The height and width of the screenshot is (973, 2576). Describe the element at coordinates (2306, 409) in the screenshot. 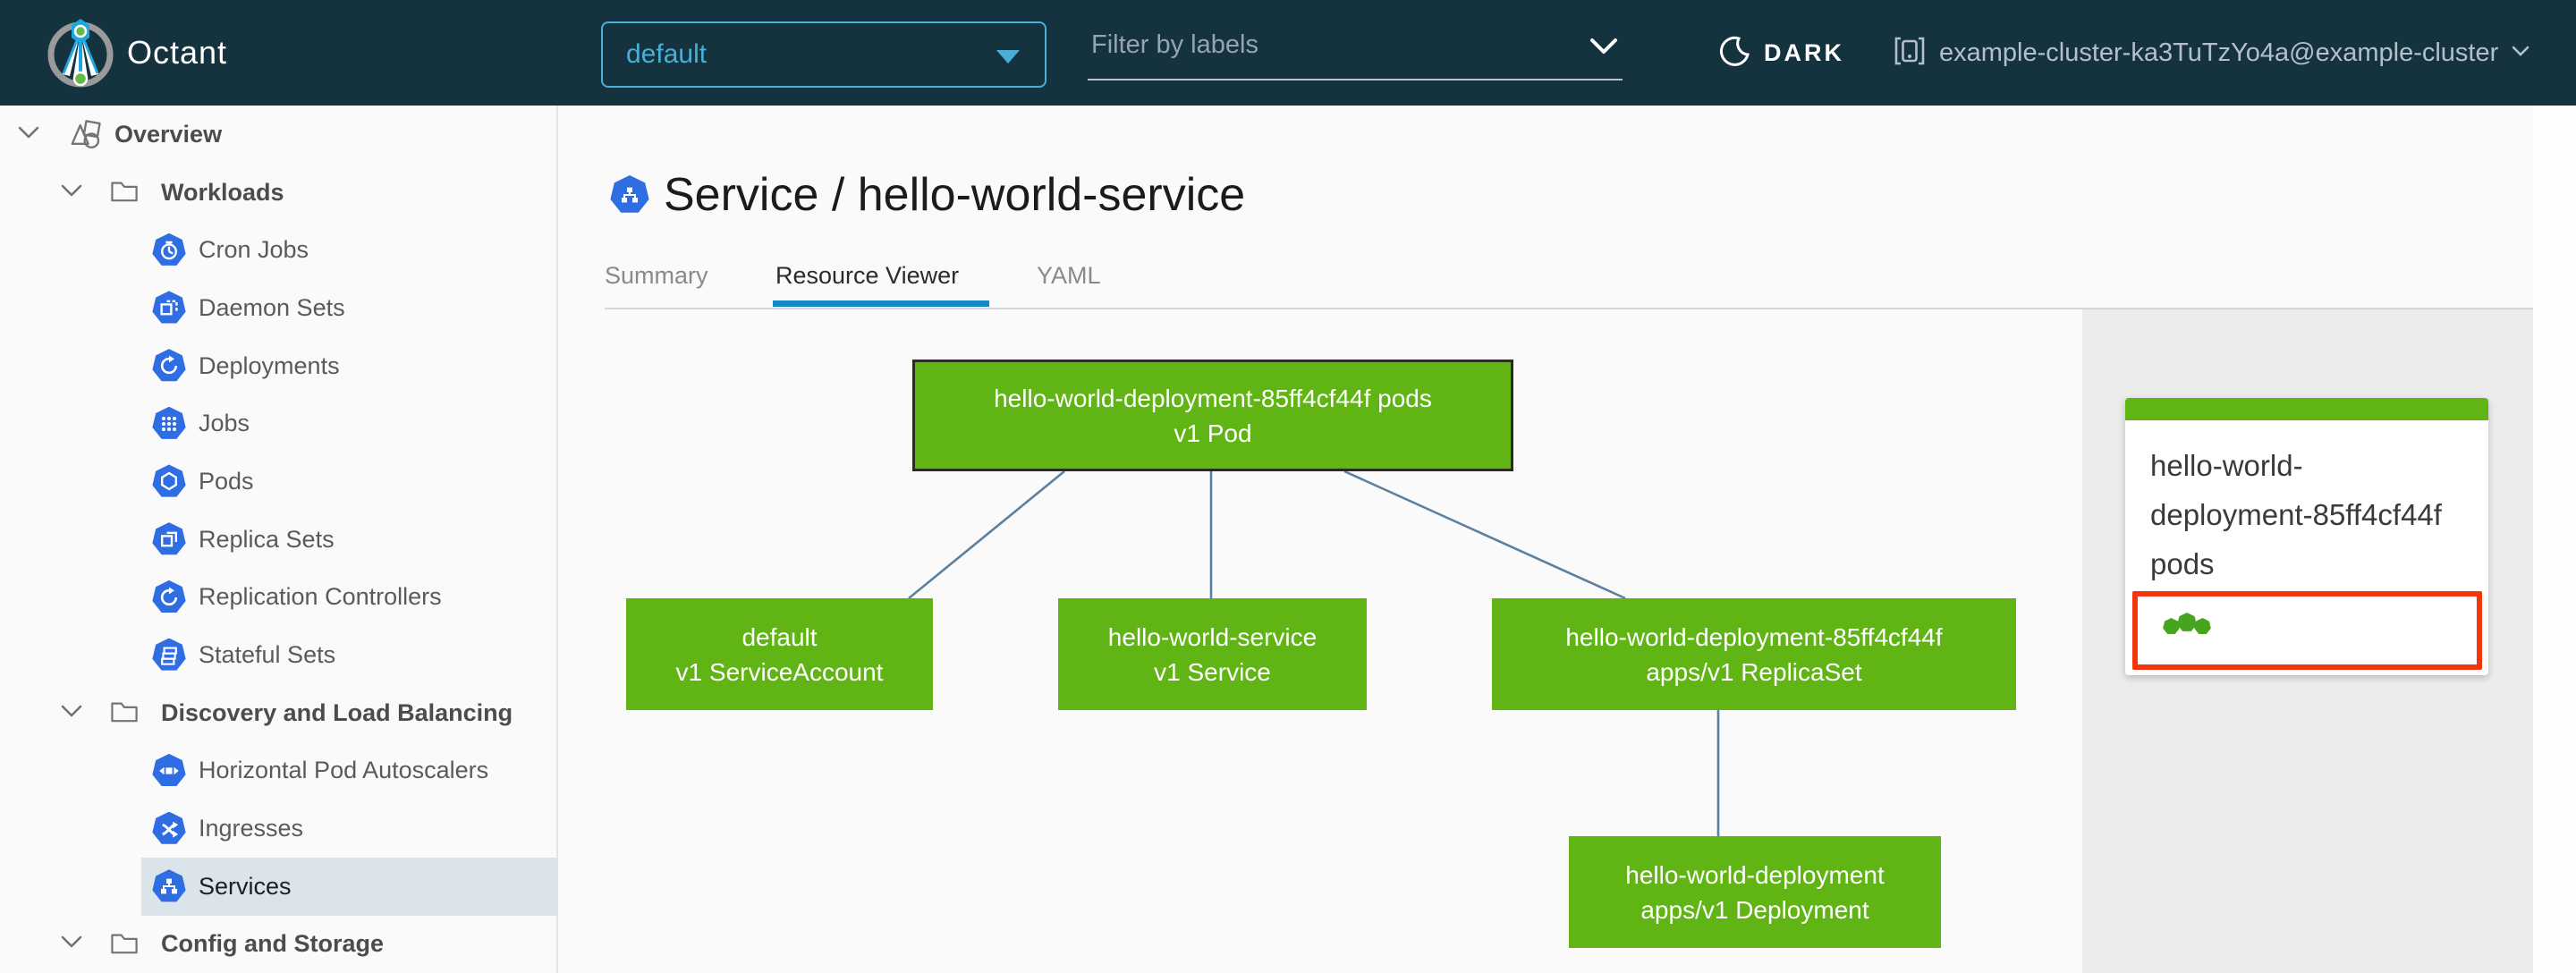

I see `node-status-bar` at that location.